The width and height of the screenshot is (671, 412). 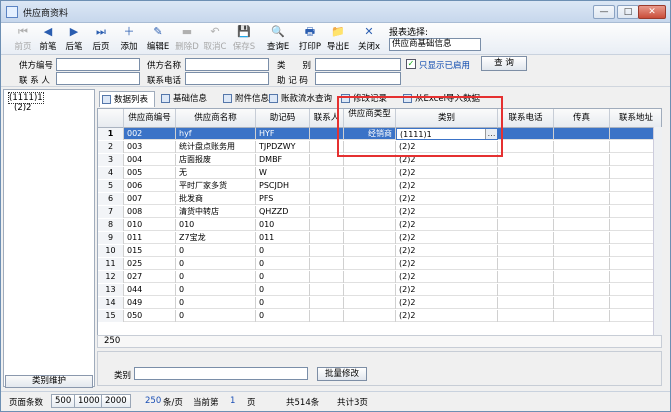 I want to click on table-cell: QHZZD, so click(x=283, y=212).